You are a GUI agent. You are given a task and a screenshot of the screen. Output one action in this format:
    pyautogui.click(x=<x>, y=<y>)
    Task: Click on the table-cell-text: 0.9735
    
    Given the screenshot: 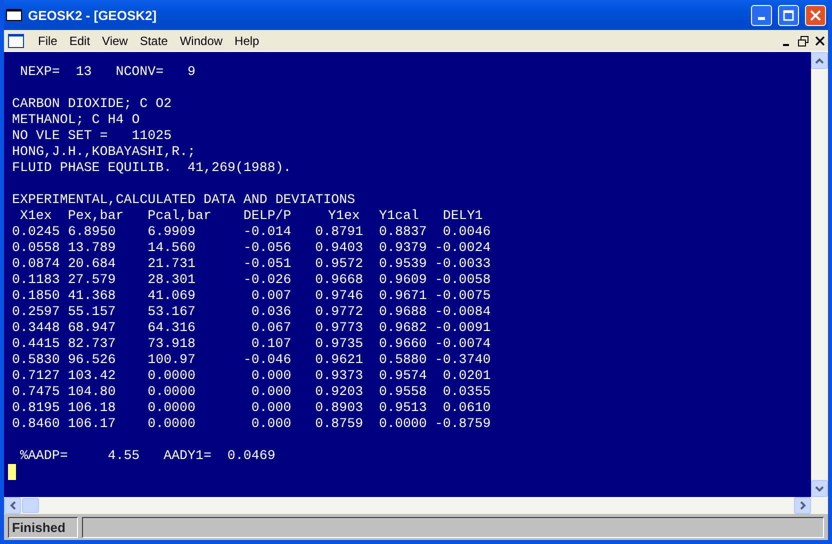 What is the action you would take?
    pyautogui.click(x=339, y=344)
    